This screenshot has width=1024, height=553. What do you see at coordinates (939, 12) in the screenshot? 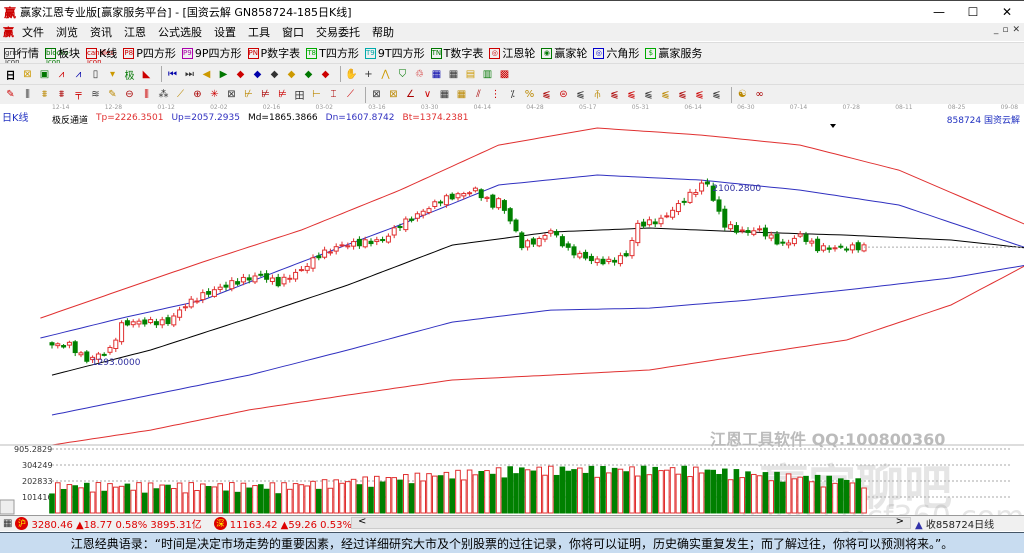
I see `minimize-button: —` at bounding box center [939, 12].